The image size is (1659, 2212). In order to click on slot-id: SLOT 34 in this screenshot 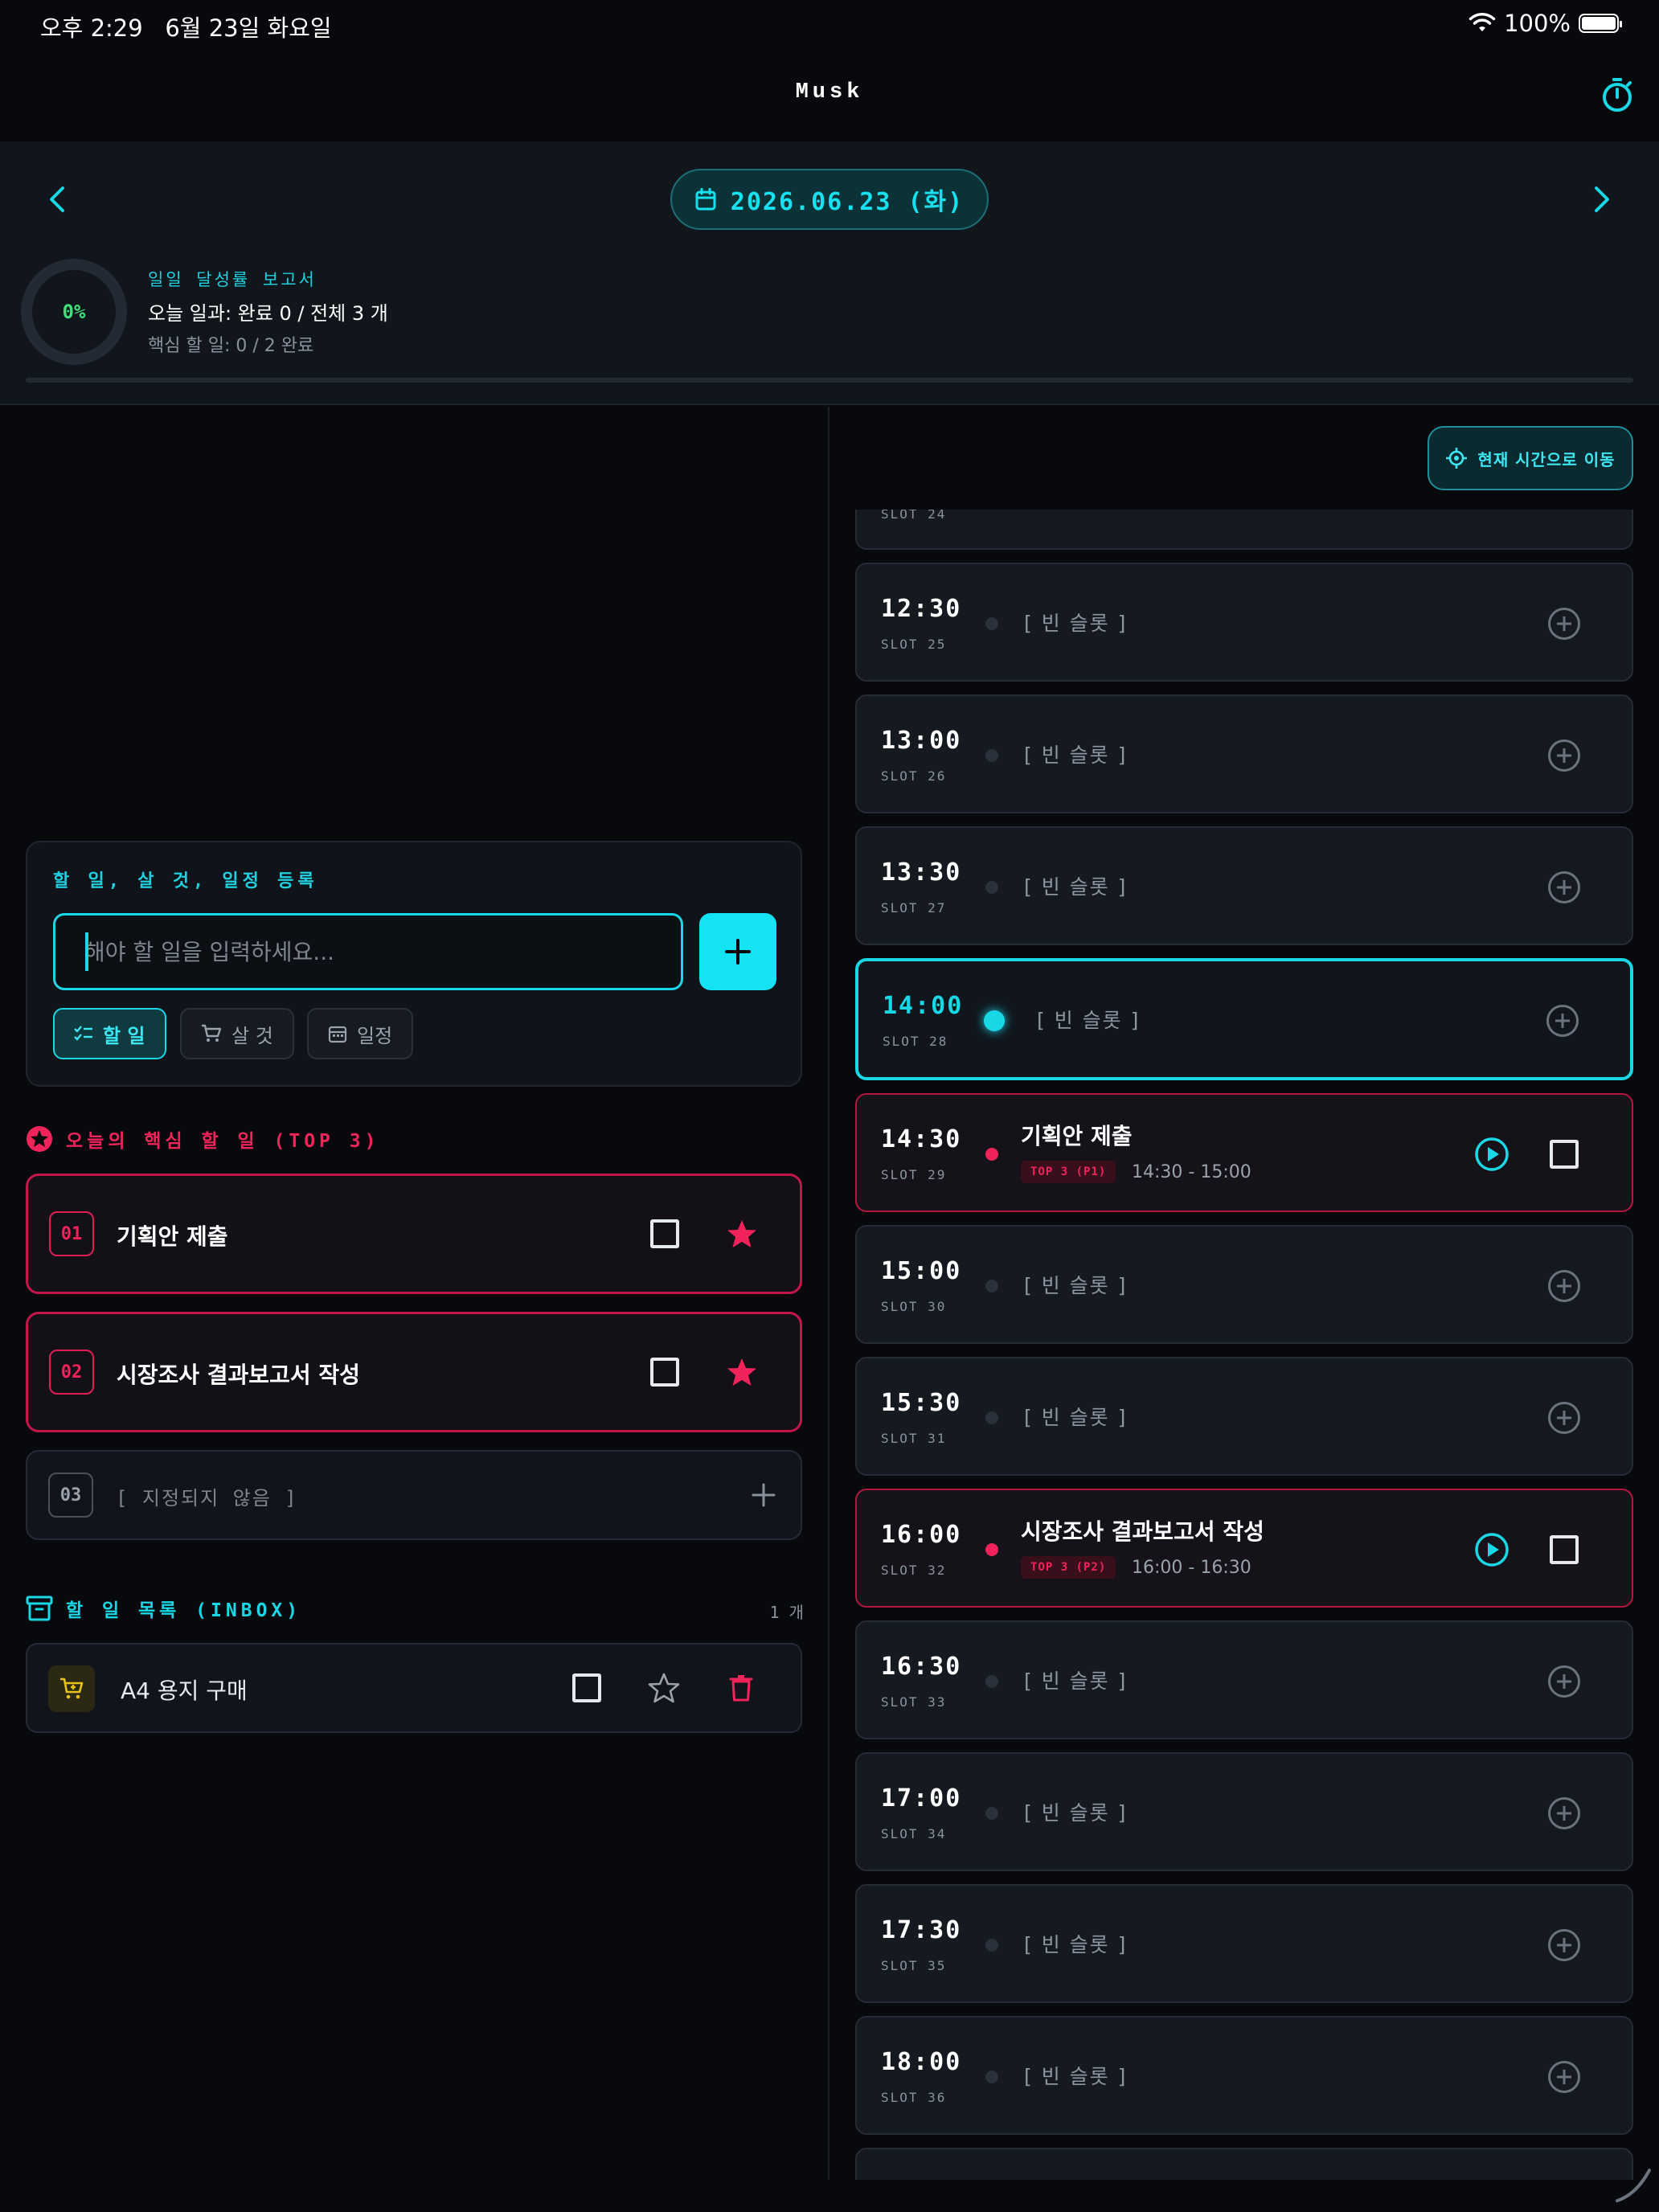, I will do `click(914, 1834)`.